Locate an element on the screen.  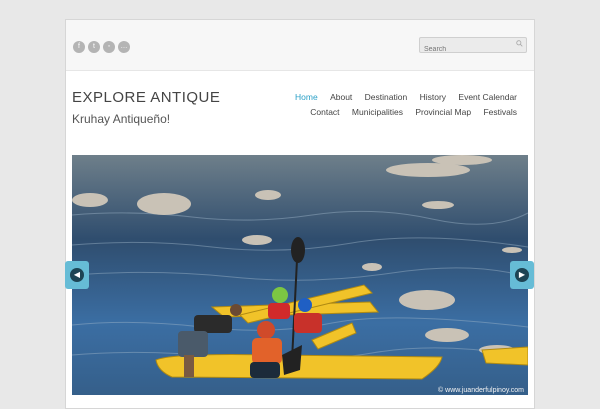
slider-prev-button: ◀ is located at coordinates (77, 275).